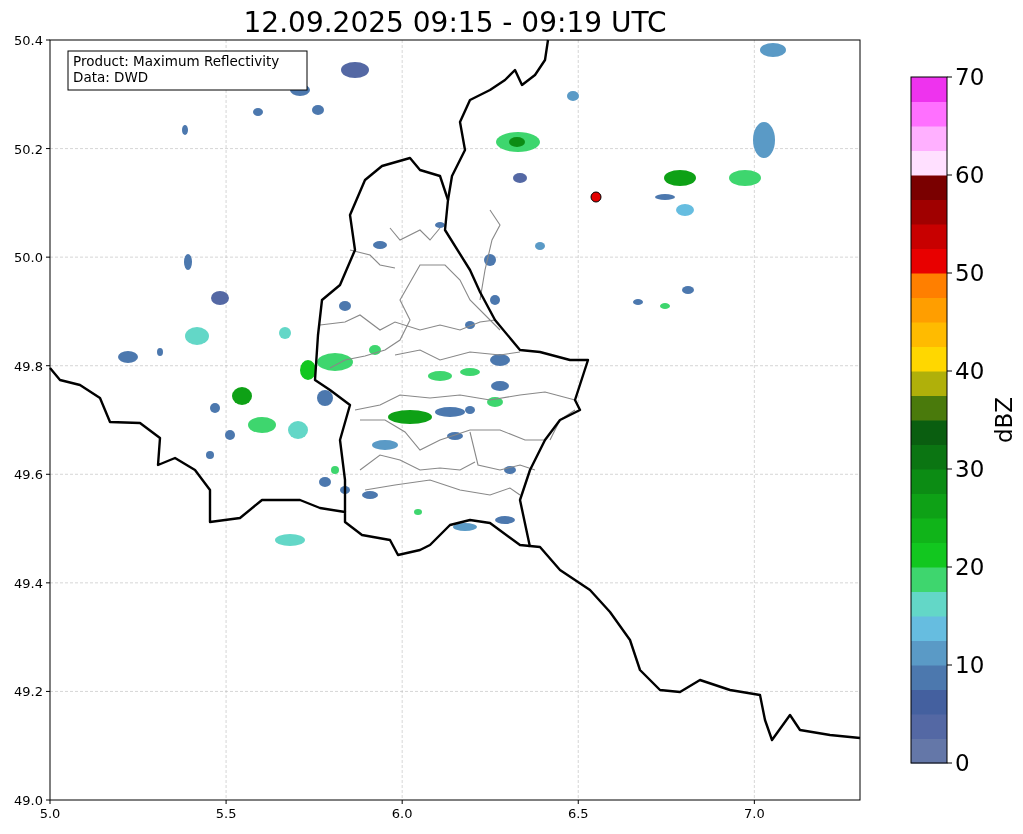 The width and height of the screenshot is (1023, 834). I want to click on chart-title: 12.09.2025 09:15 - 09:19 UTC, so click(455, 22).